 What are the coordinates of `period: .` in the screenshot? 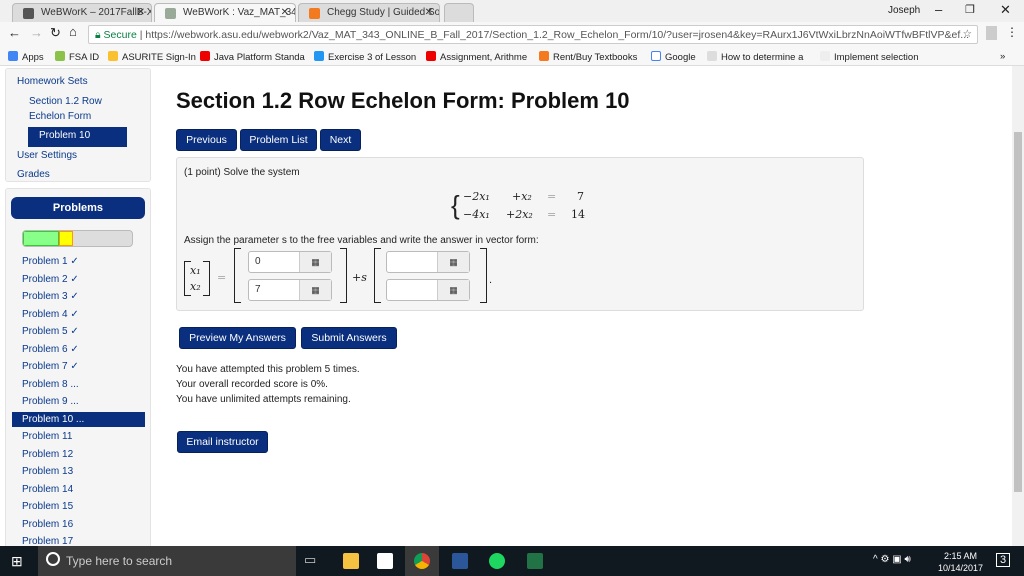 It's located at (491, 280).